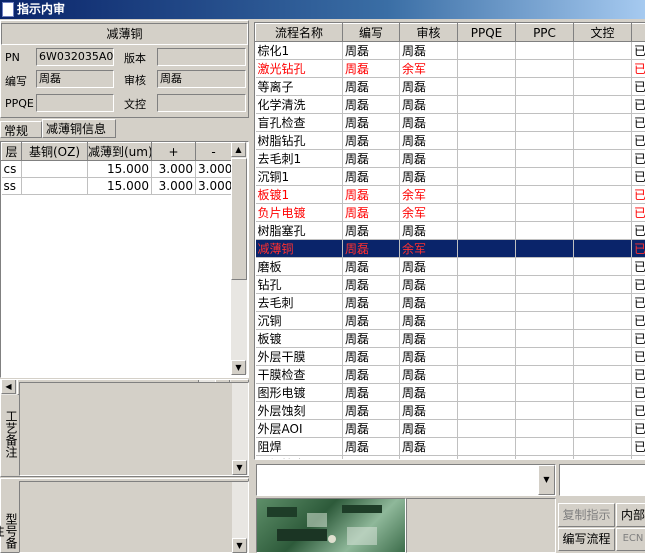 The width and height of the screenshot is (645, 553). Describe the element at coordinates (450, 69) in the screenshot. I see `table-row: 激光钻孔周磊余军已` at that location.